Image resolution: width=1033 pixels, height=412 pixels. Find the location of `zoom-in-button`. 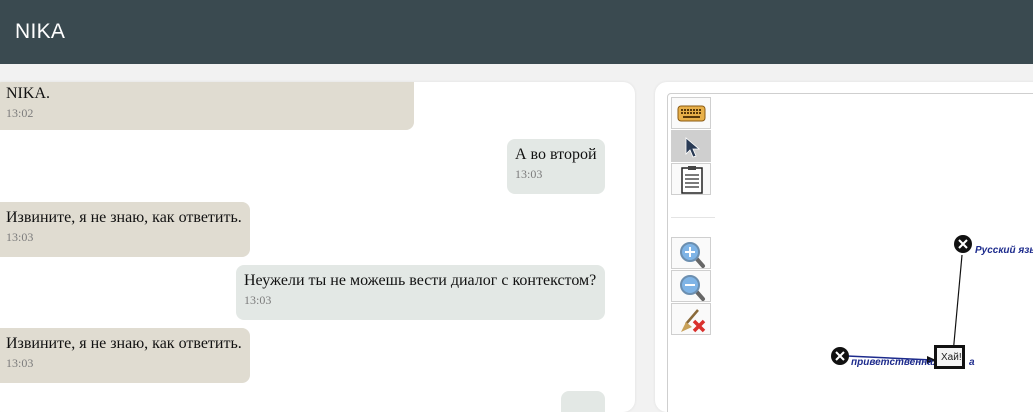

zoom-in-button is located at coordinates (691, 253).